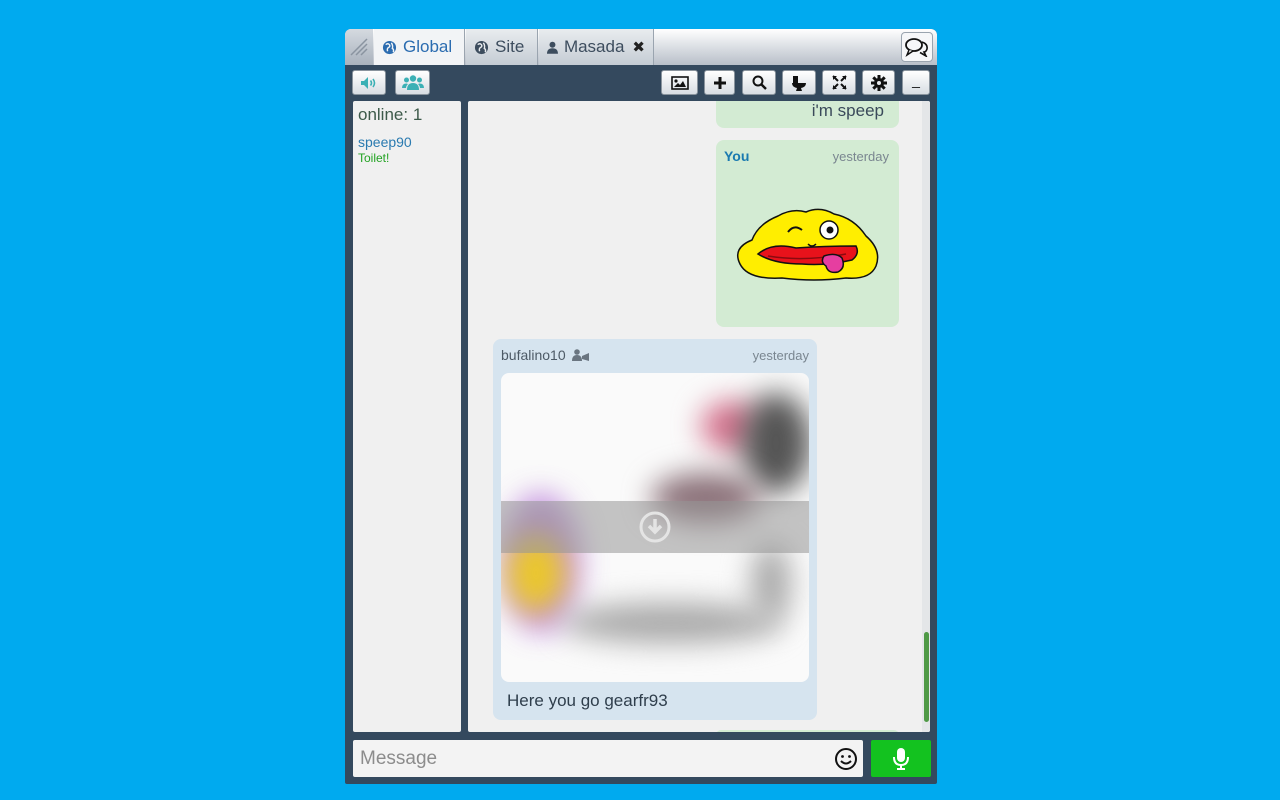 The width and height of the screenshot is (1280, 800). Describe the element at coordinates (510, 46) in the screenshot. I see `tab-label: Site` at that location.